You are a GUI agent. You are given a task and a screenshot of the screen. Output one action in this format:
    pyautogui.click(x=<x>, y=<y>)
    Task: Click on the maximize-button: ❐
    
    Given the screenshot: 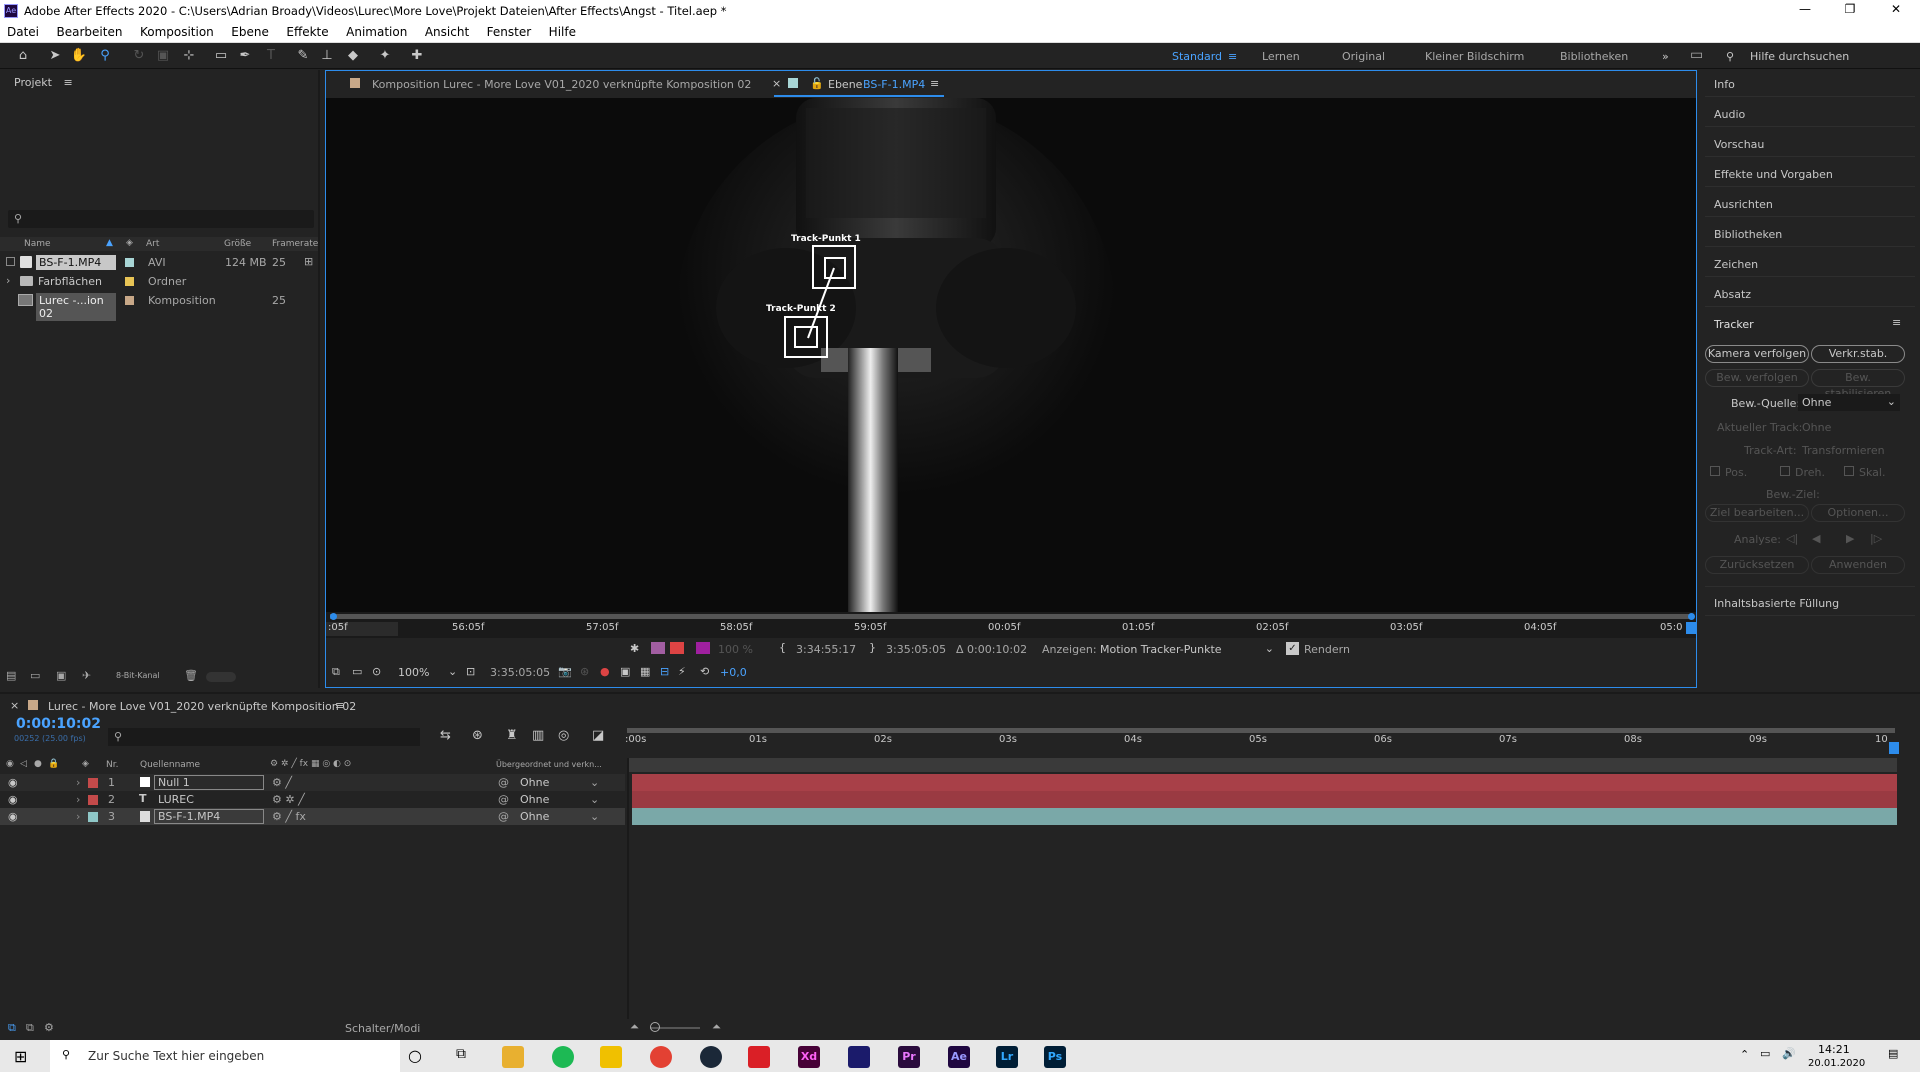 What is the action you would take?
    pyautogui.click(x=1850, y=11)
    